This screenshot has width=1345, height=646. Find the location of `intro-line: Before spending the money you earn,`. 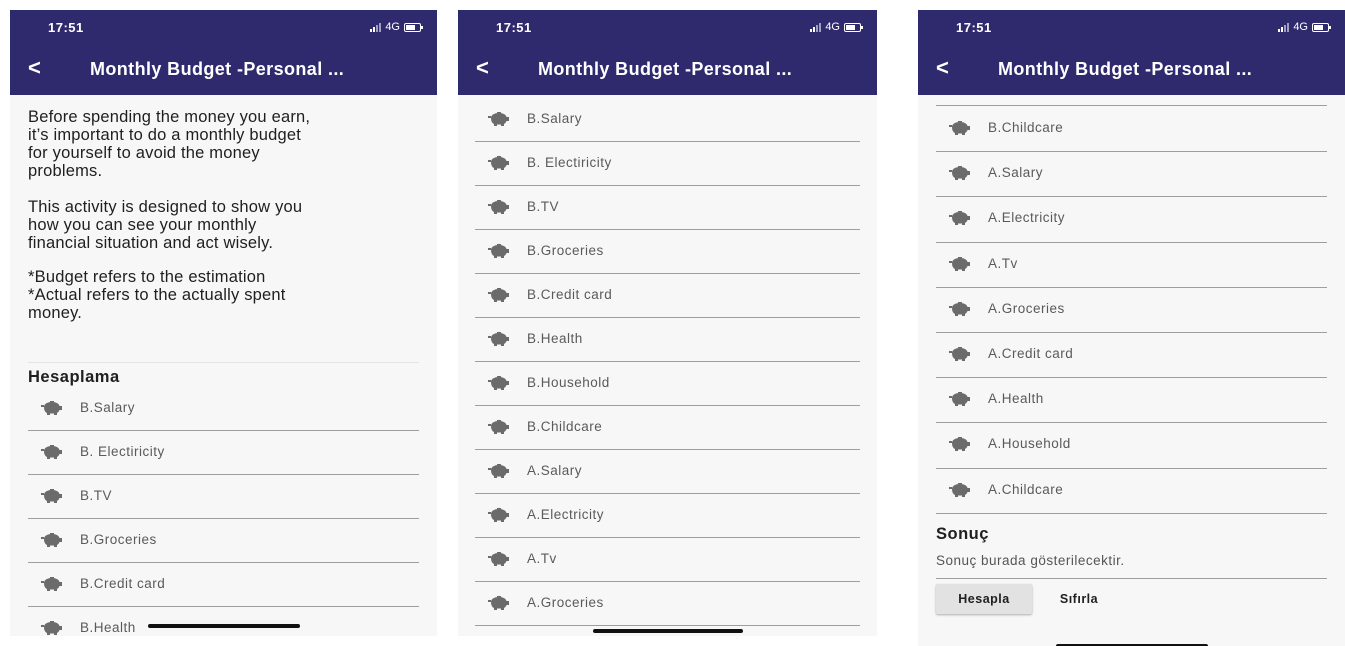

intro-line: Before spending the money you earn, is located at coordinates (169, 117).